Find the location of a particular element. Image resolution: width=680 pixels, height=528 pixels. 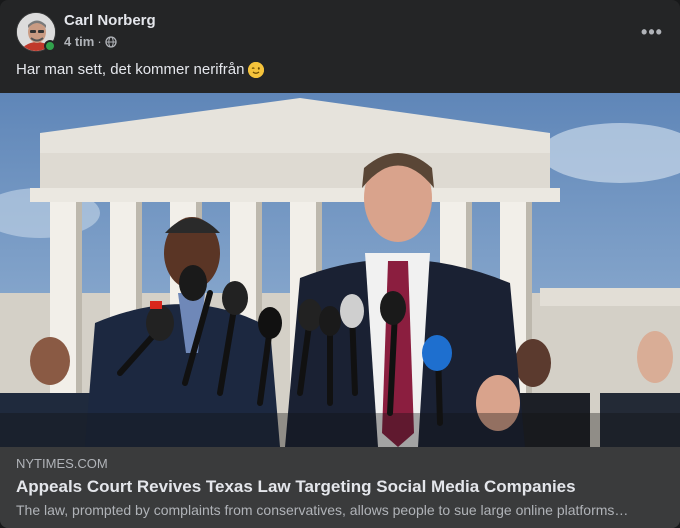

post-message-text: Har man sett, det kommer nerifrån is located at coordinates (130, 69).